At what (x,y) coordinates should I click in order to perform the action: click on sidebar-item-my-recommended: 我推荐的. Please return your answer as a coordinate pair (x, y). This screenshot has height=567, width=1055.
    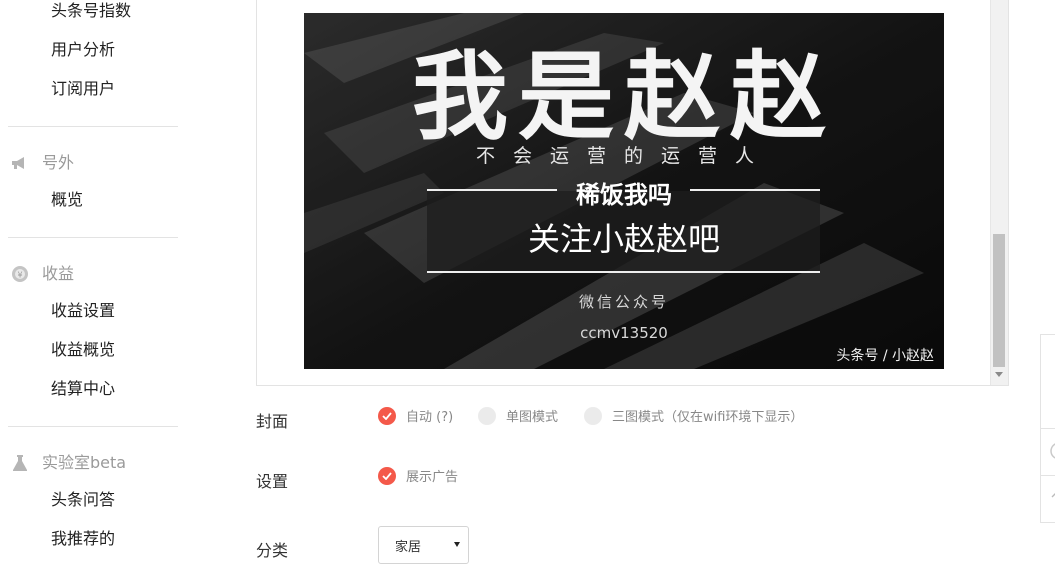
    Looking at the image, I should click on (83, 539).